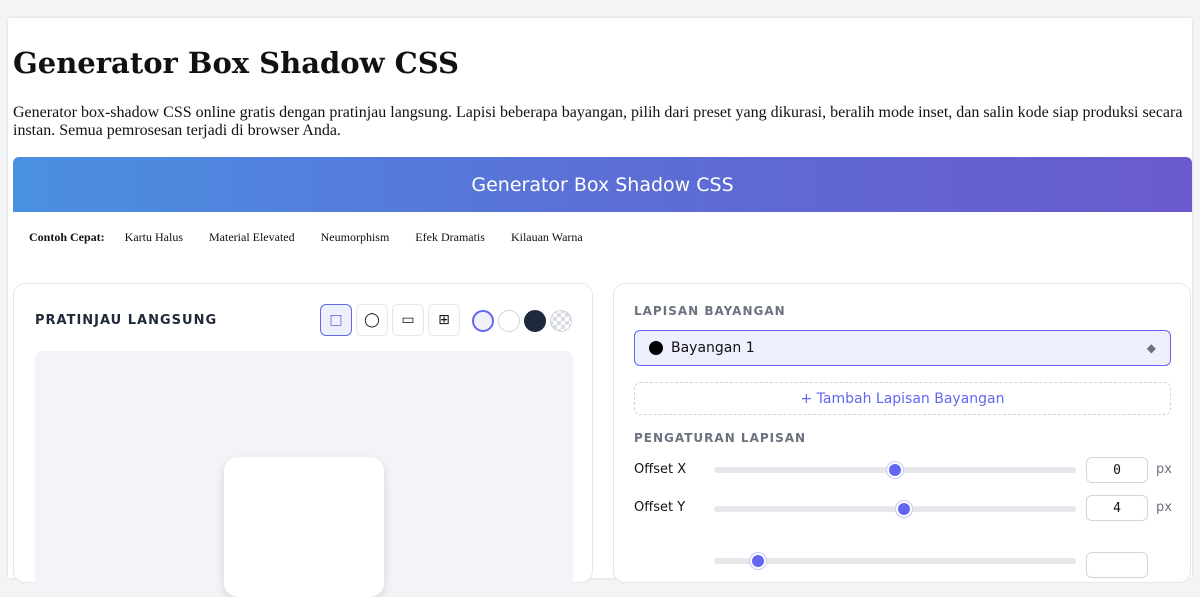 This screenshot has width=1200, height=597. I want to click on preset-material-elevated-button: Material Elevated, so click(252, 237).